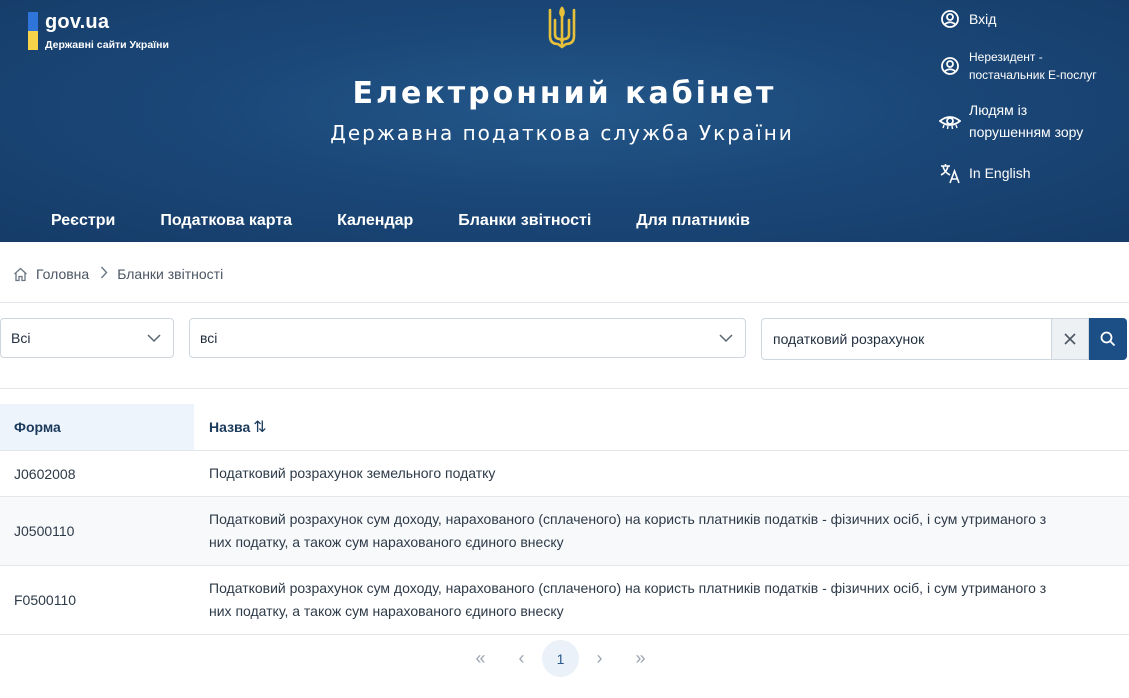 This screenshot has width=1129, height=698. Describe the element at coordinates (640, 658) in the screenshot. I see `last-page-button: »` at that location.